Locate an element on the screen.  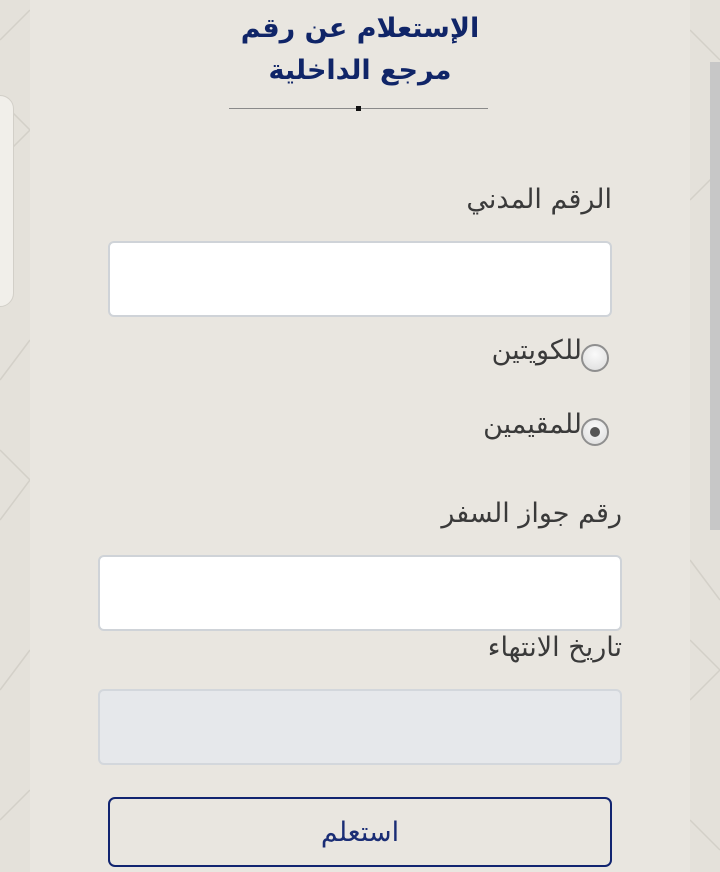
radio-kuwaiti is located at coordinates (595, 358).